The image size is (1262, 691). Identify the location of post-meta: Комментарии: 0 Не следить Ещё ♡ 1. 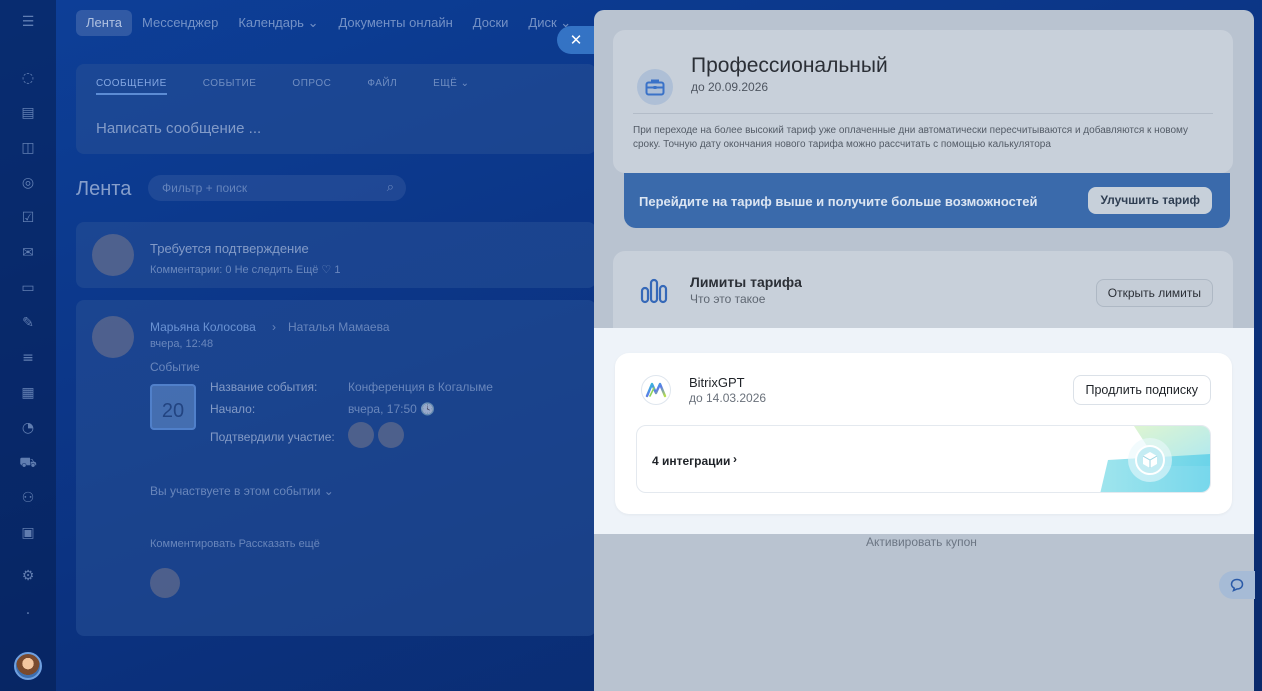
(245, 270).